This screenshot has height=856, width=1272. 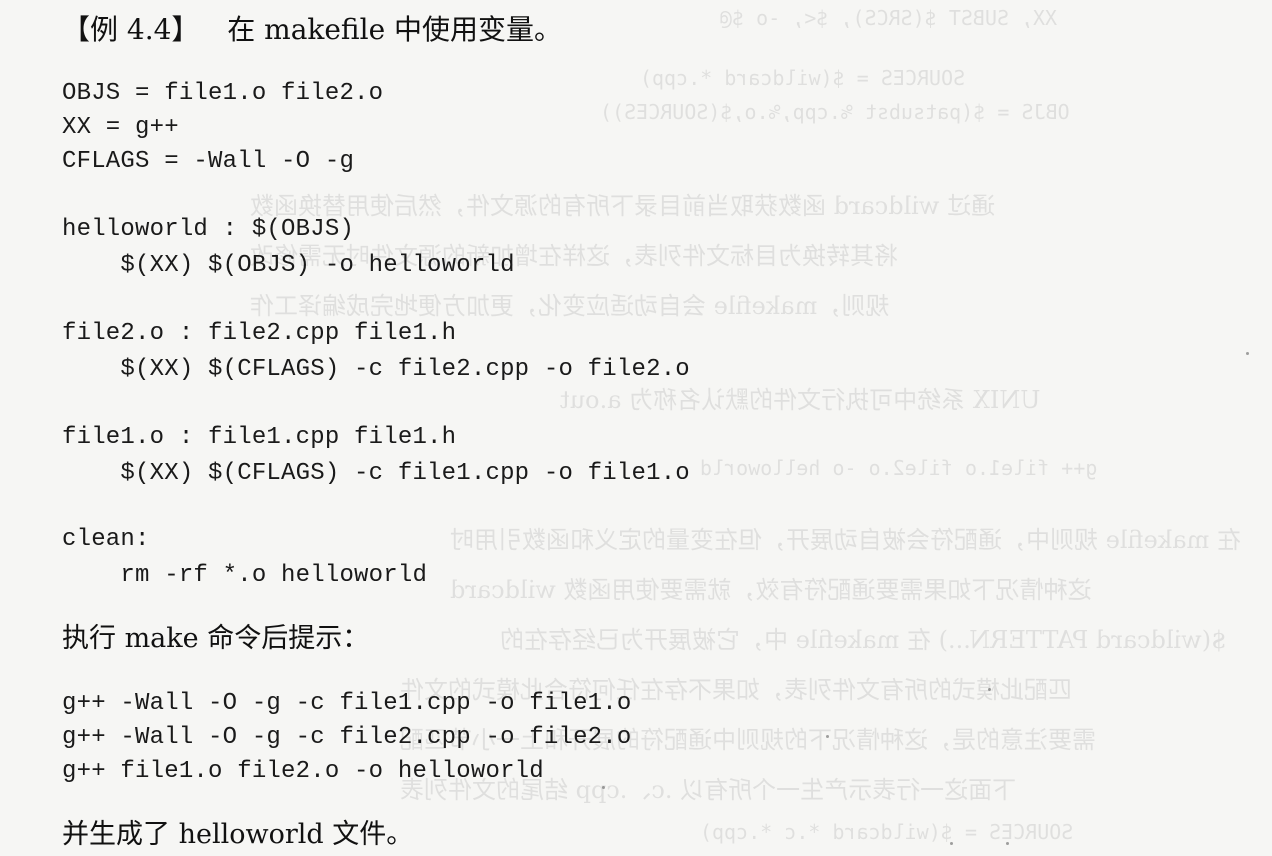 What do you see at coordinates (259, 333) in the screenshot?
I see `code-line: file2.o : file2.cpp file1.h` at bounding box center [259, 333].